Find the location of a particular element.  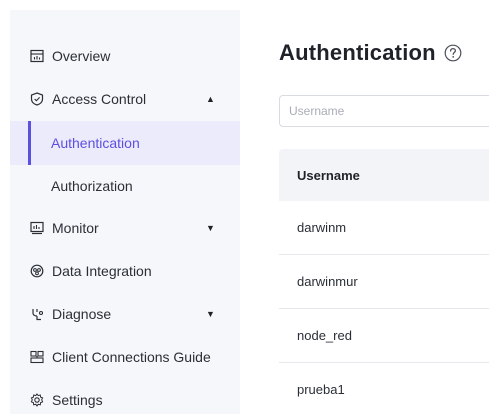

sidebar-item-settings: Settings is located at coordinates (125, 396).